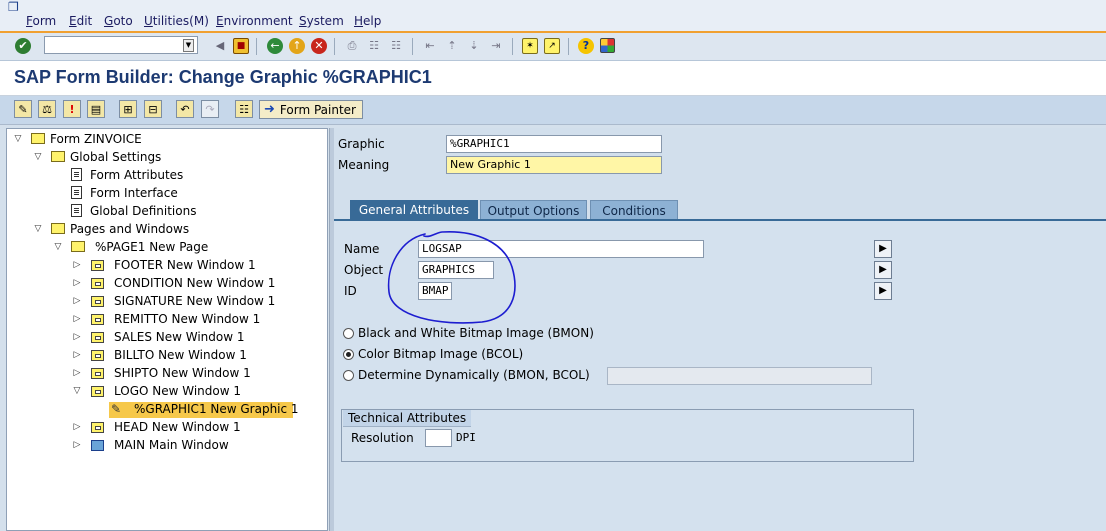 This screenshot has height=531, width=1106. I want to click on print-icon: ⎙, so click(352, 46).